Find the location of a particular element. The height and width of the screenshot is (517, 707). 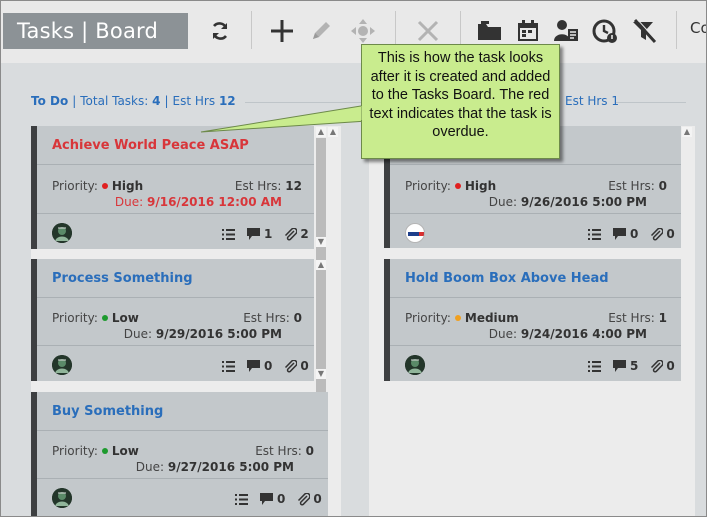

toolbar: Tasks | Board C is located at coordinates (353, 32).